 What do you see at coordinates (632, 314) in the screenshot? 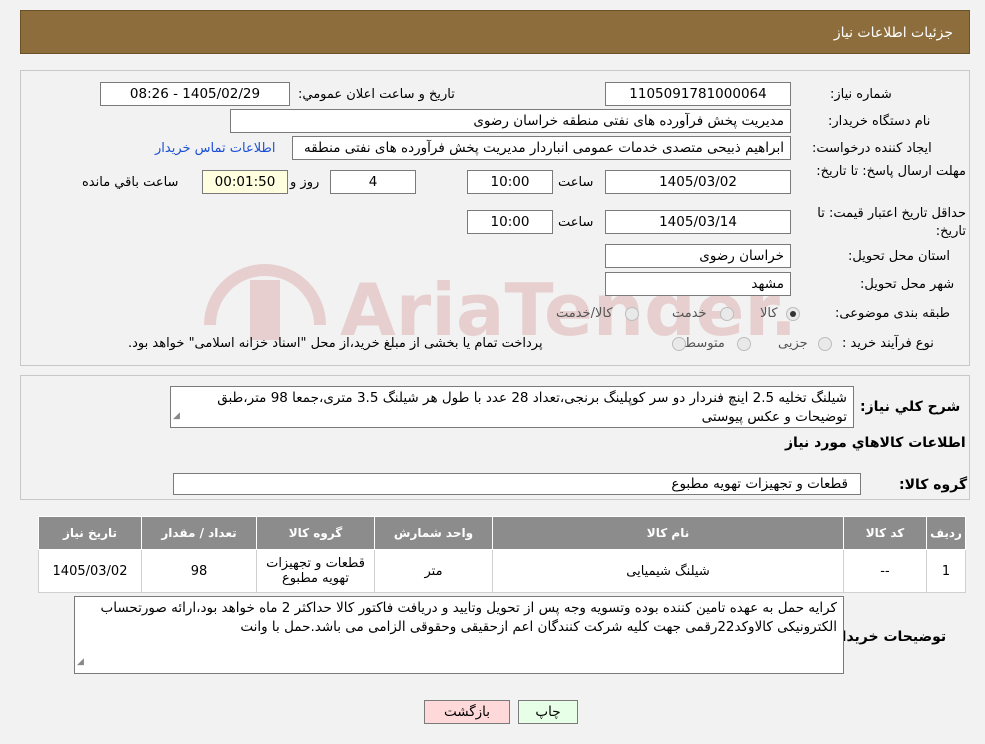
I see `category-radio-goods-service` at bounding box center [632, 314].